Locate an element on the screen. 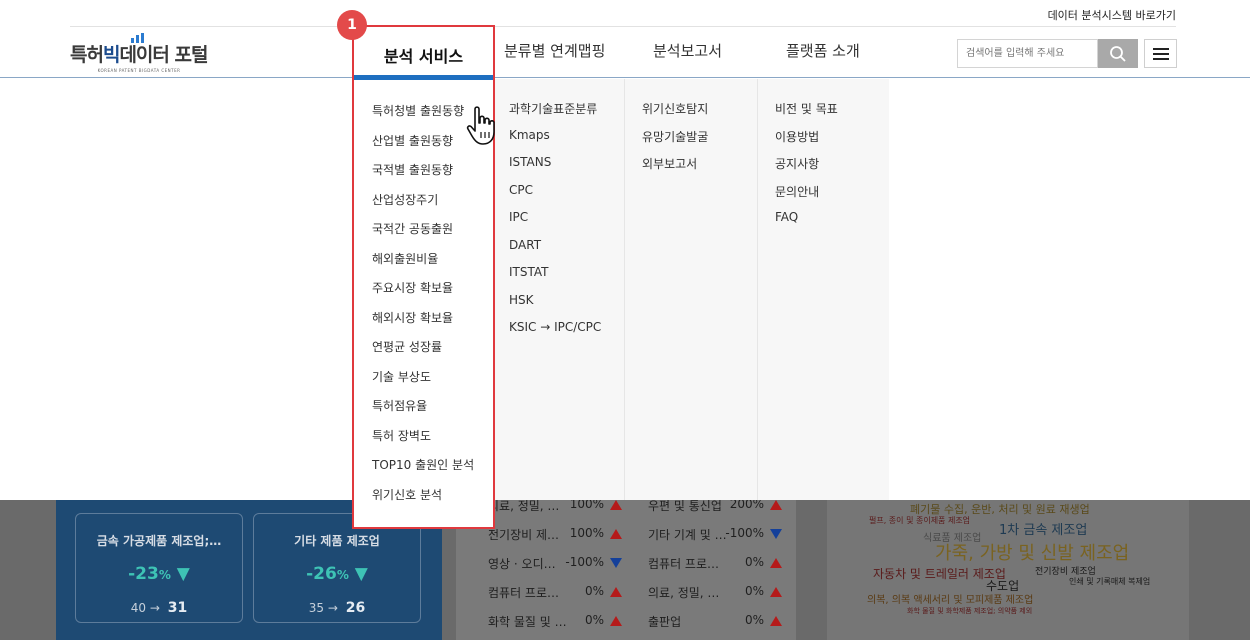 Image resolution: width=1250 pixels, height=640 pixels. menu-item-analysis: 특허청별 출원동향 is located at coordinates (418, 110).